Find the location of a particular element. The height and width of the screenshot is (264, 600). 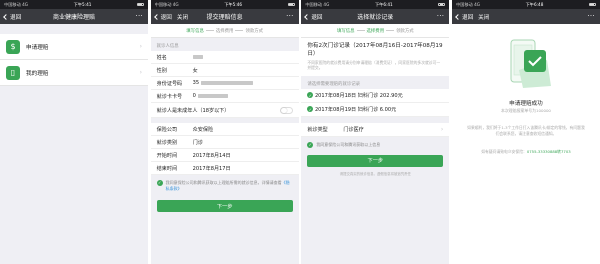

report-number: 本次理赔报案单号为100000 is located at coordinates (526, 110).